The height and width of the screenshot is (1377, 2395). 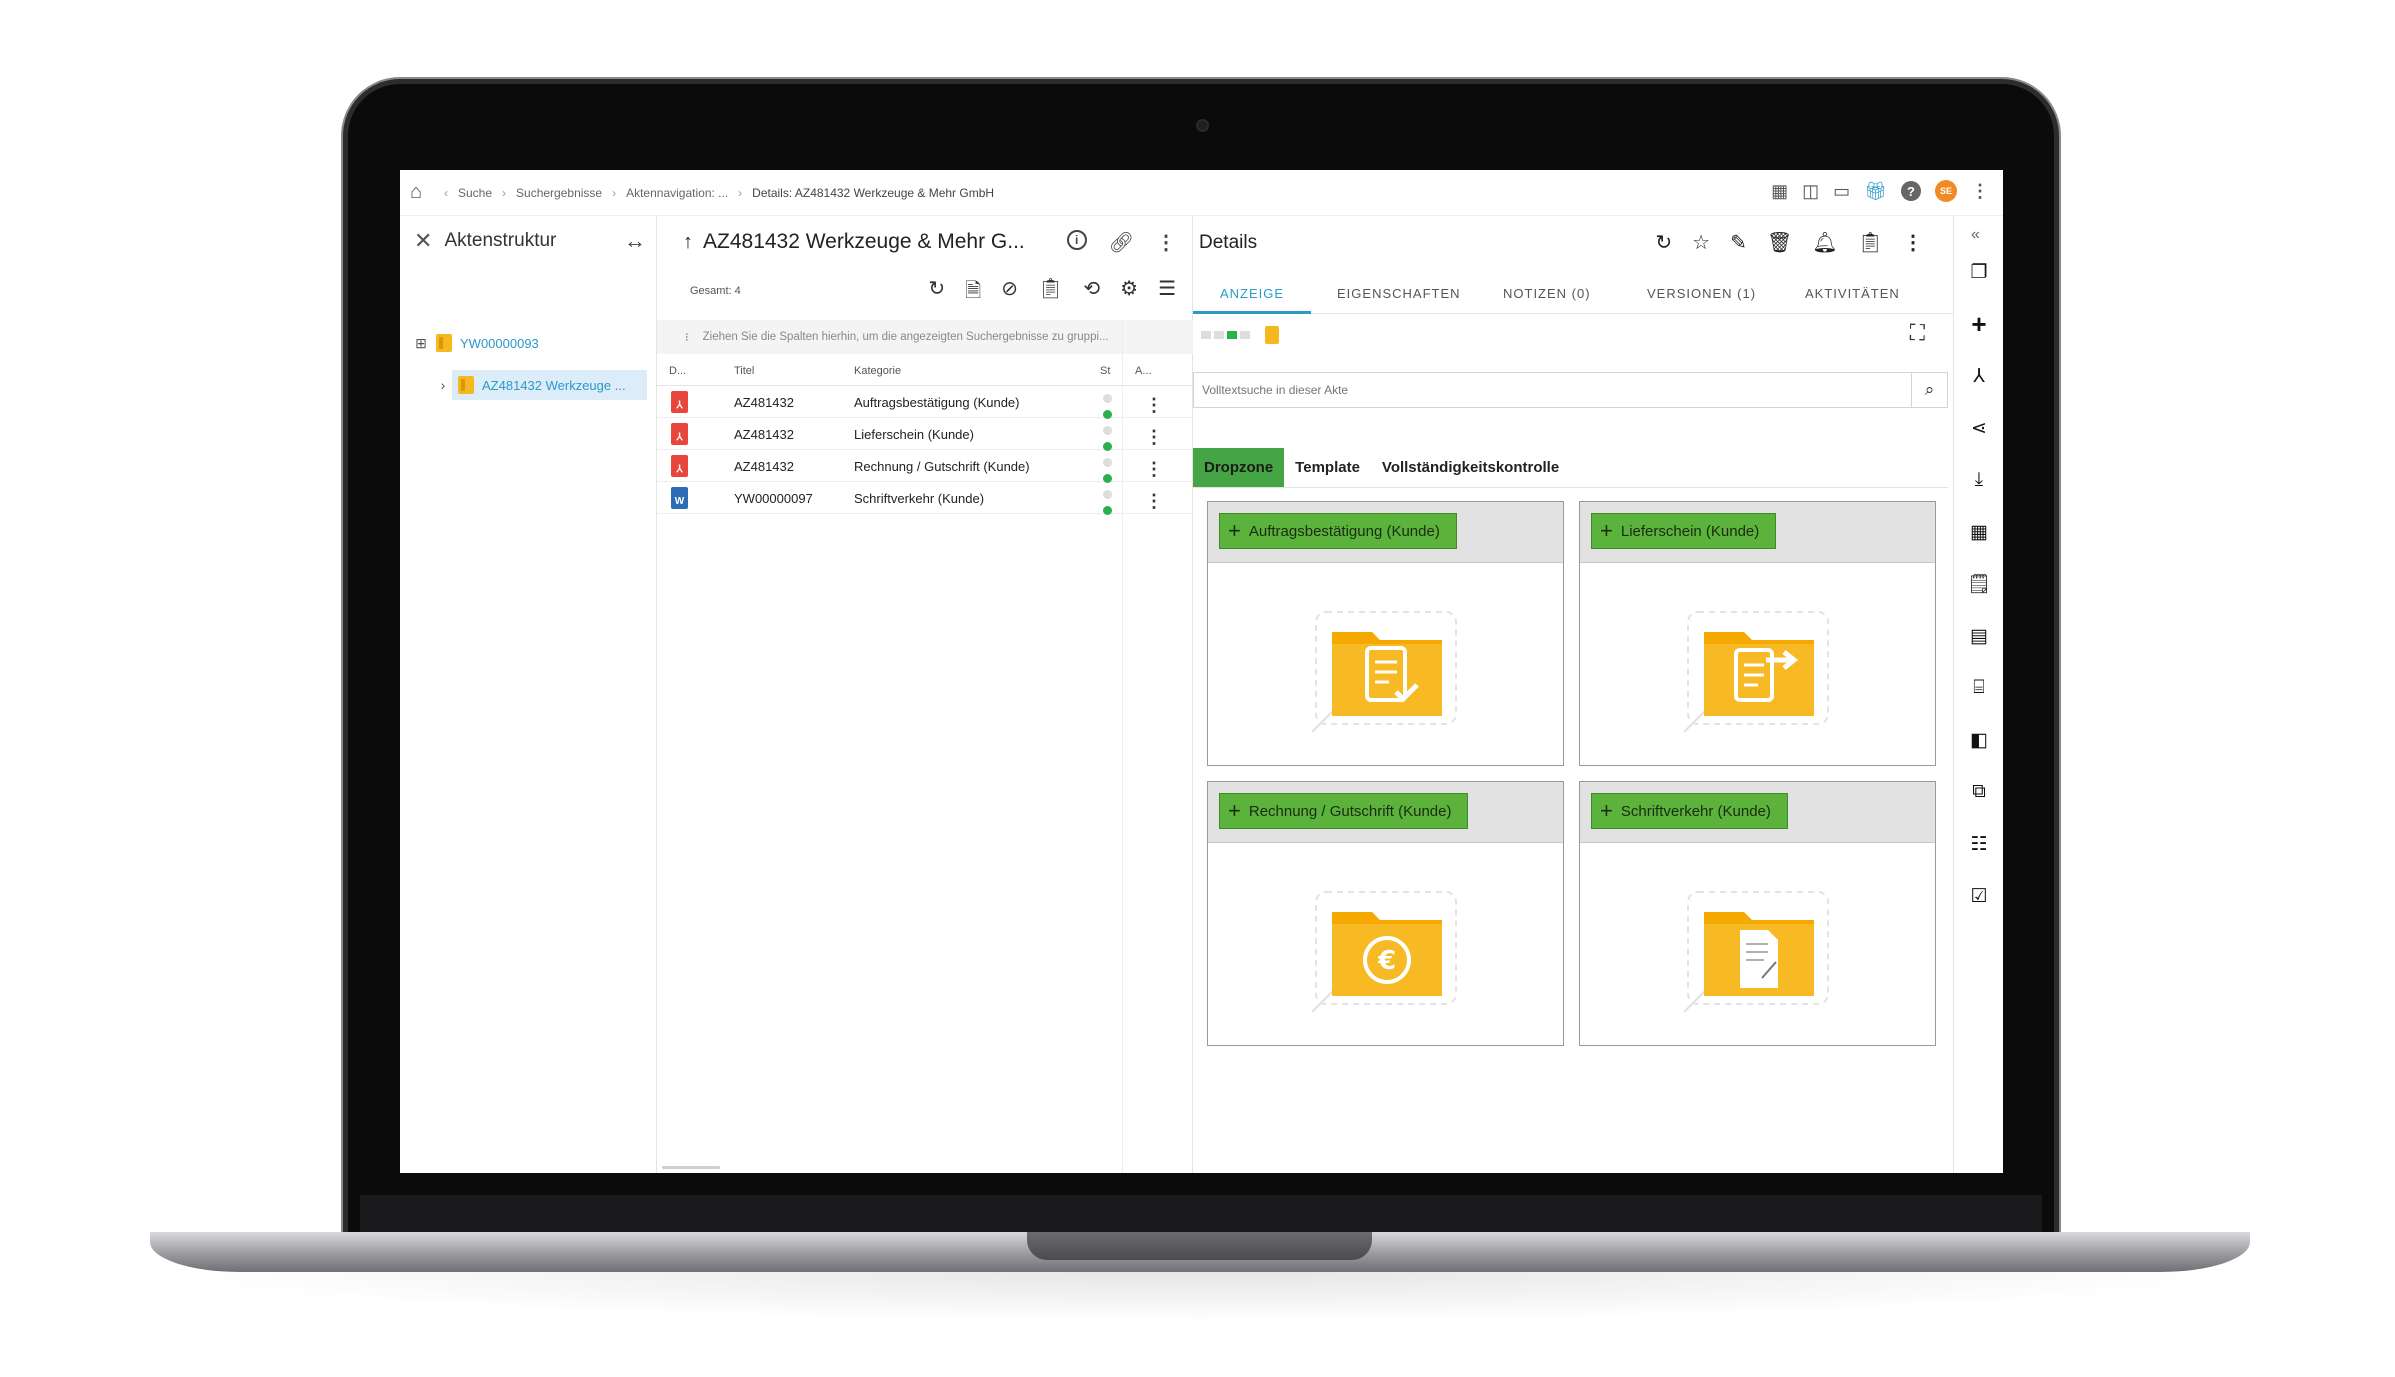 What do you see at coordinates (1779, 191) in the screenshot?
I see `apps-grid-icon: ▦` at bounding box center [1779, 191].